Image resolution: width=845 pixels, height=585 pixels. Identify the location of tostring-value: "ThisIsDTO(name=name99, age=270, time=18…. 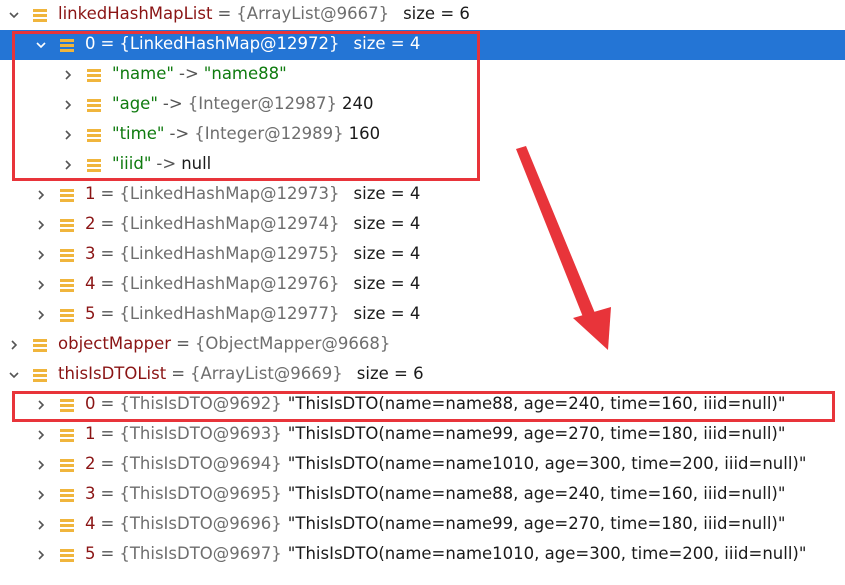
(536, 523).